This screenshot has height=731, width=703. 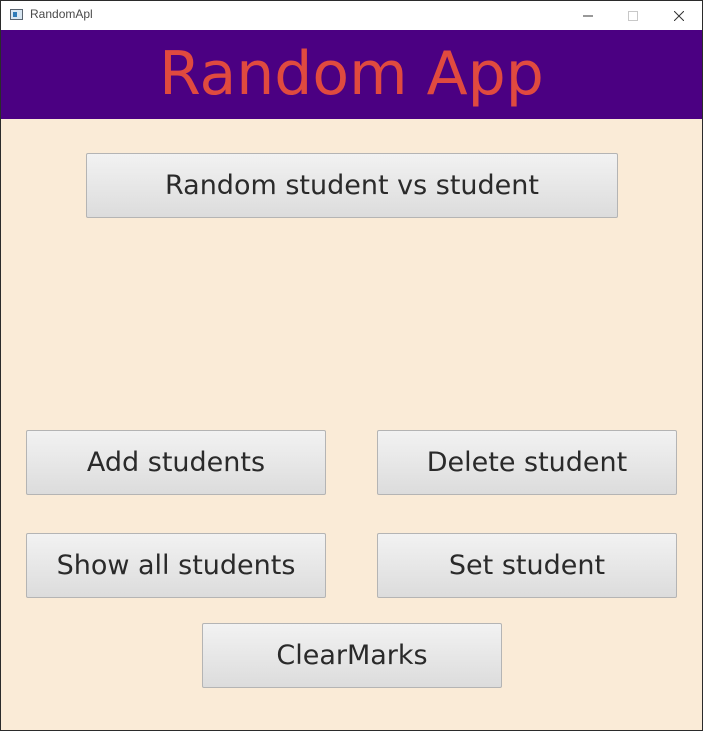 I want to click on app-header: Random App, so click(x=351, y=74).